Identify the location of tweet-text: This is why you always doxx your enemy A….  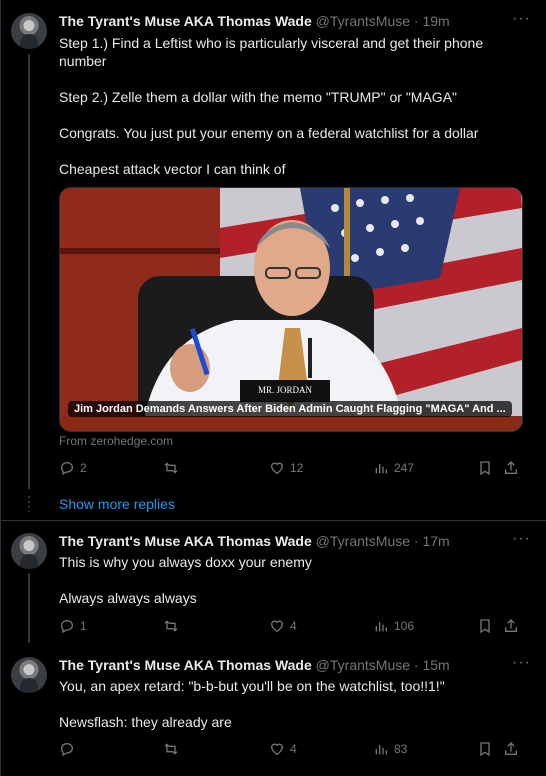
(291, 580).